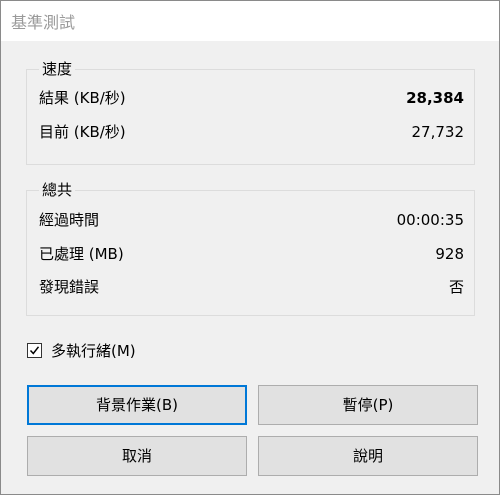 Image resolution: width=500 pixels, height=495 pixels. Describe the element at coordinates (456, 287) in the screenshot. I see `errors-value: 否` at that location.